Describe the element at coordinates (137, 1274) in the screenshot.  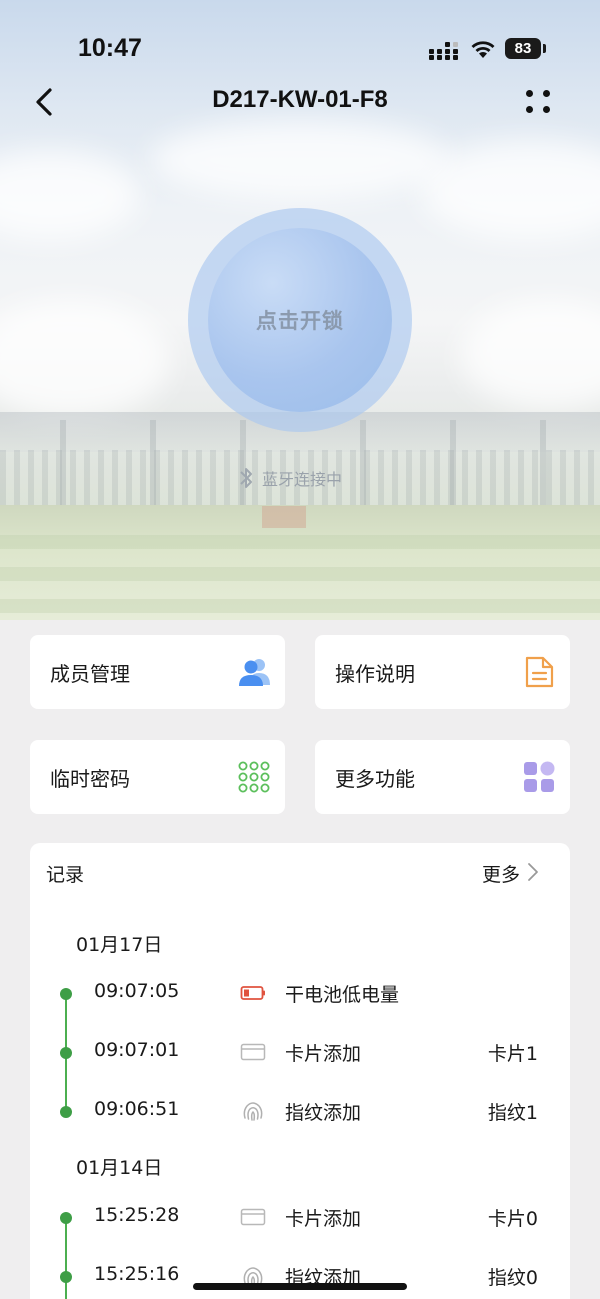
I see `record-time: 15:25:16` at that location.